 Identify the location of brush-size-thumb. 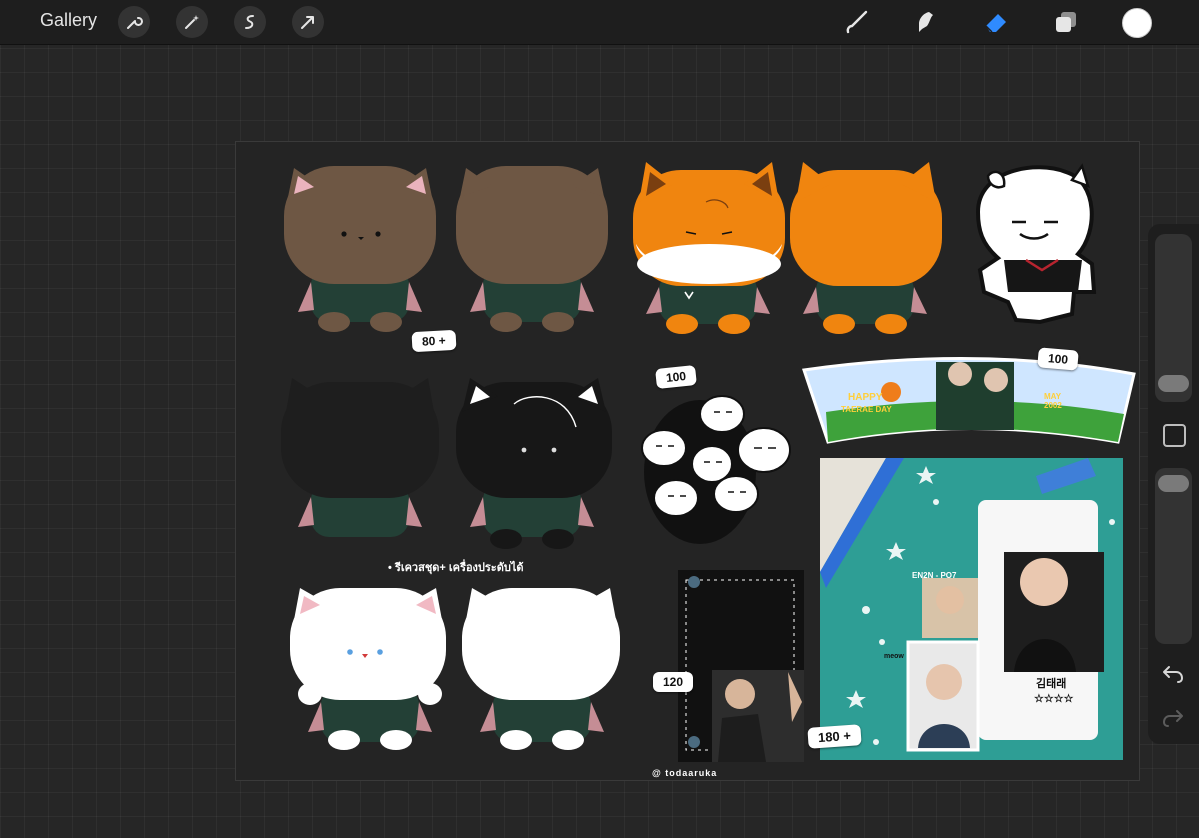
(1173, 383).